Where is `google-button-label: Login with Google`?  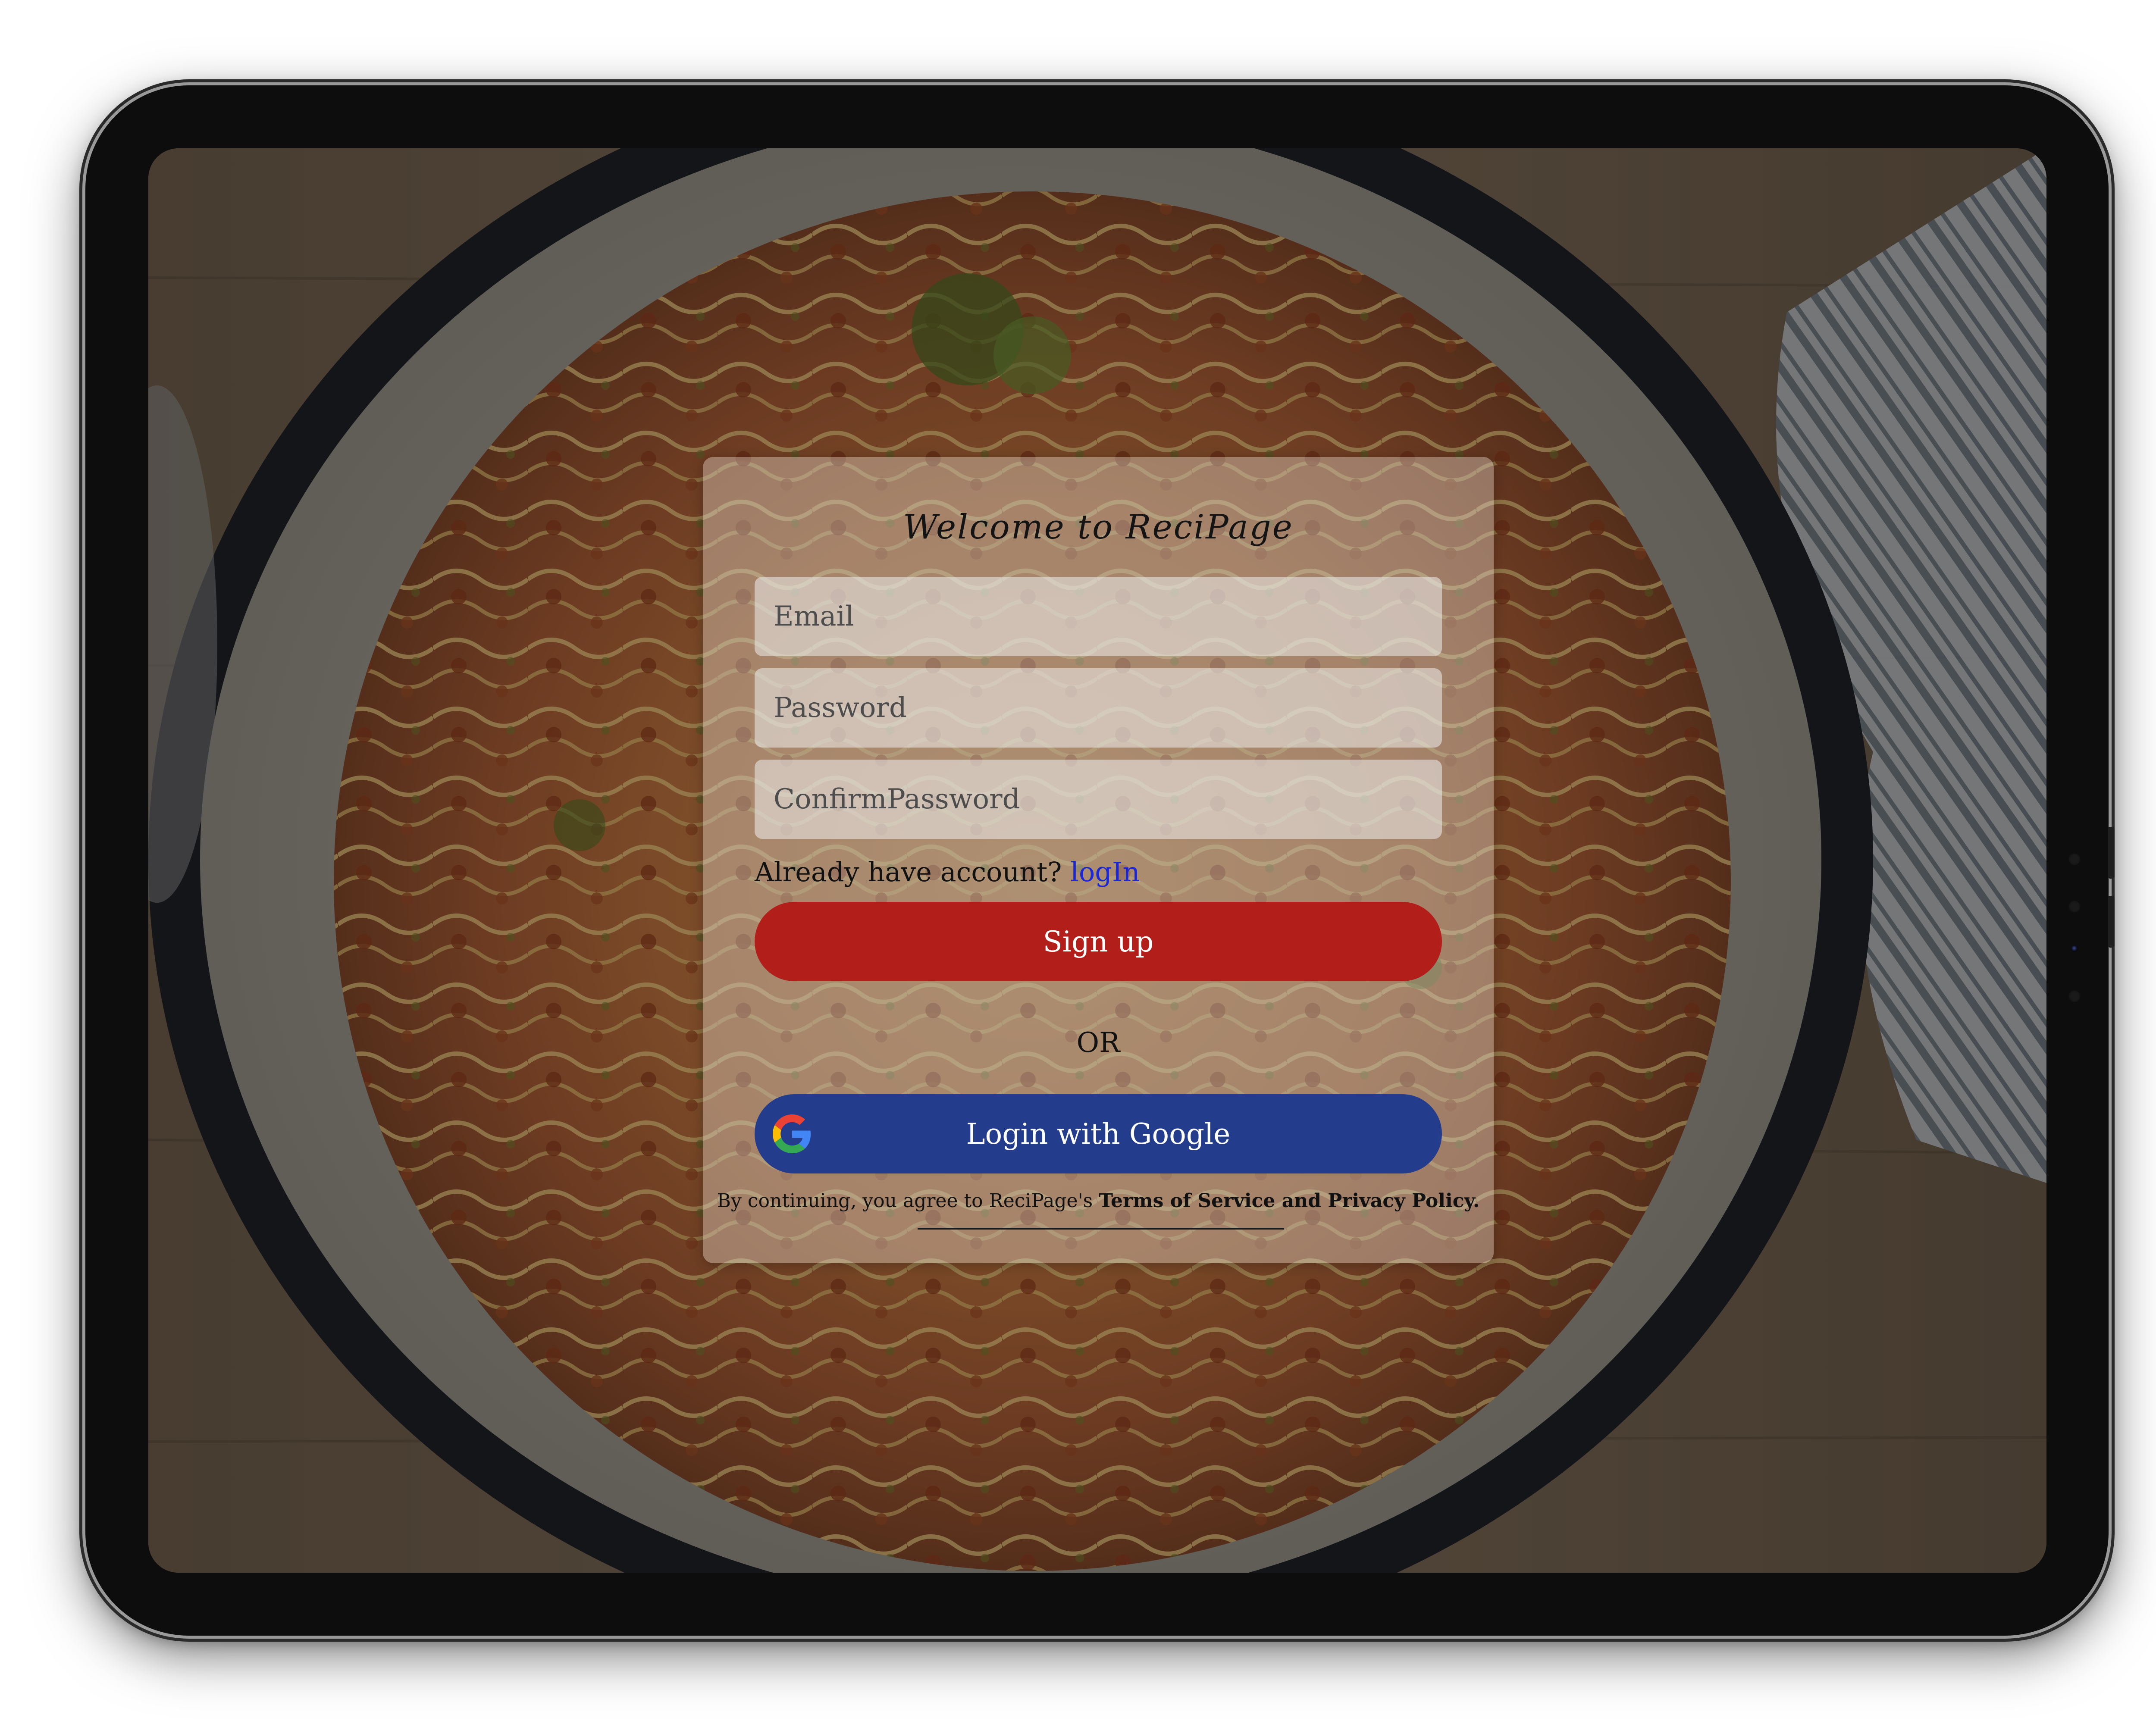 google-button-label: Login with Google is located at coordinates (1098, 1134).